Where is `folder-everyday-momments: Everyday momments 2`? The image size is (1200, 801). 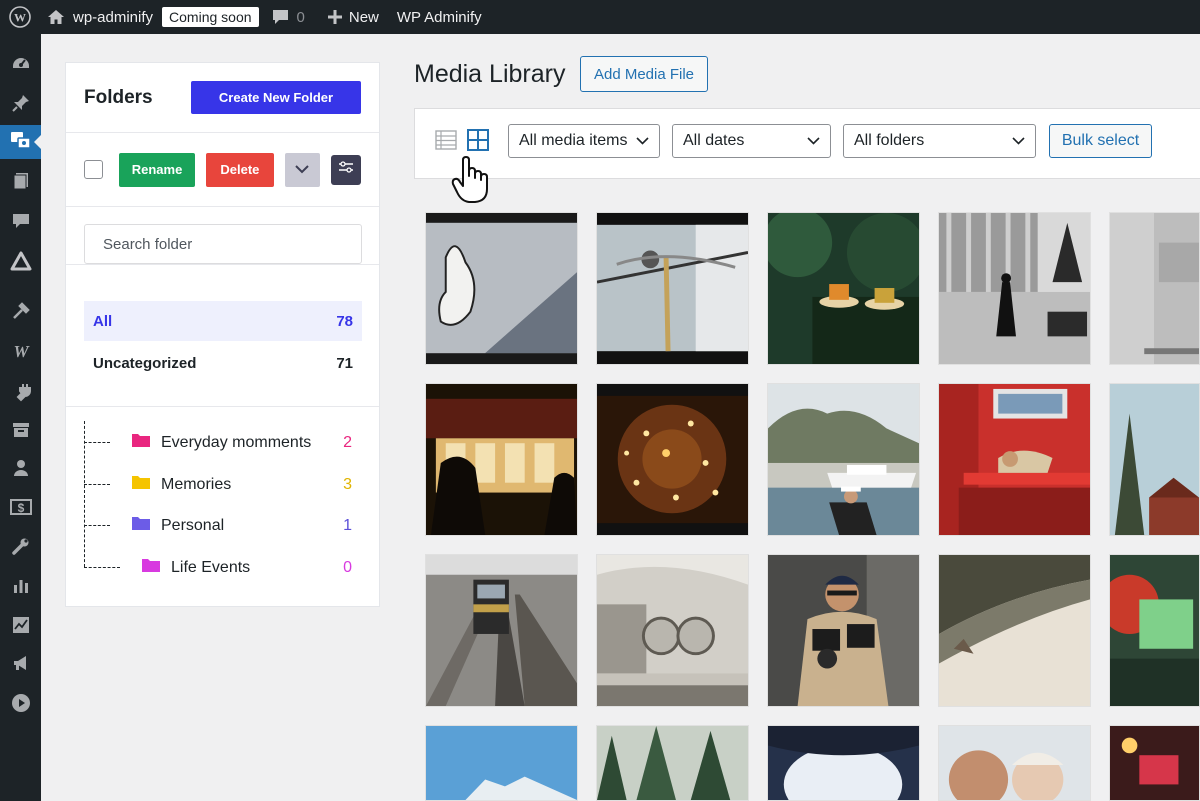
folder-everyday-momments: Everyday momments 2 is located at coordinates (220, 442).